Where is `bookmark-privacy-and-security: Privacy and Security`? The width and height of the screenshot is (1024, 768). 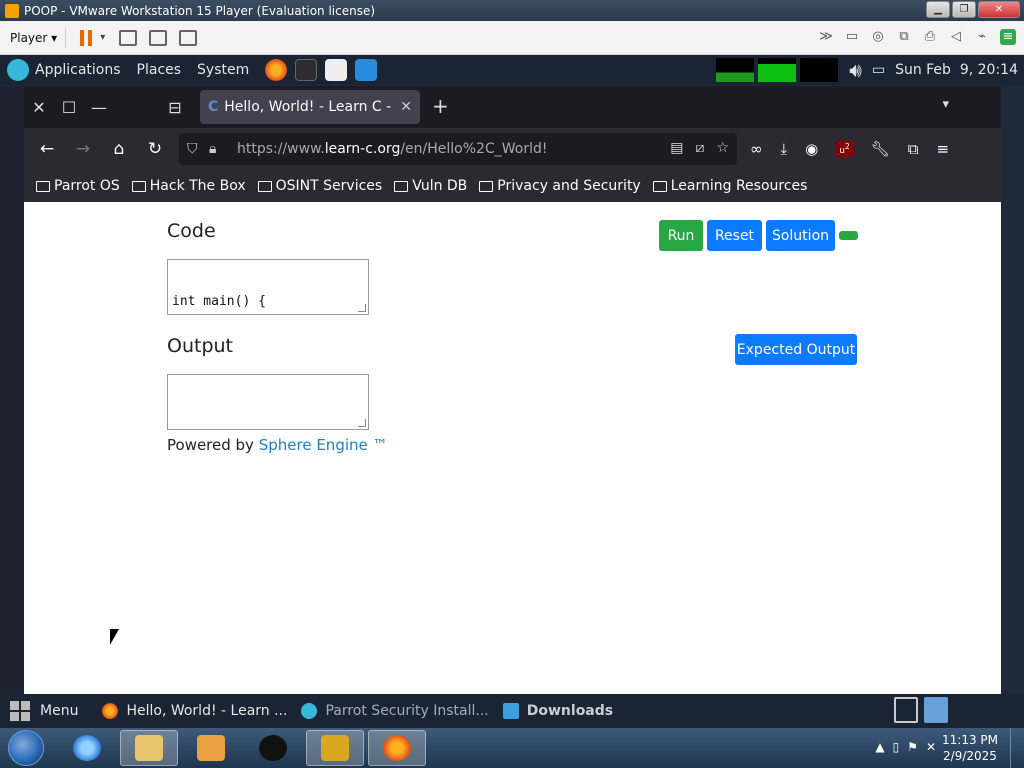
bookmark-privacy-and-security: Privacy and Security is located at coordinates (560, 186).